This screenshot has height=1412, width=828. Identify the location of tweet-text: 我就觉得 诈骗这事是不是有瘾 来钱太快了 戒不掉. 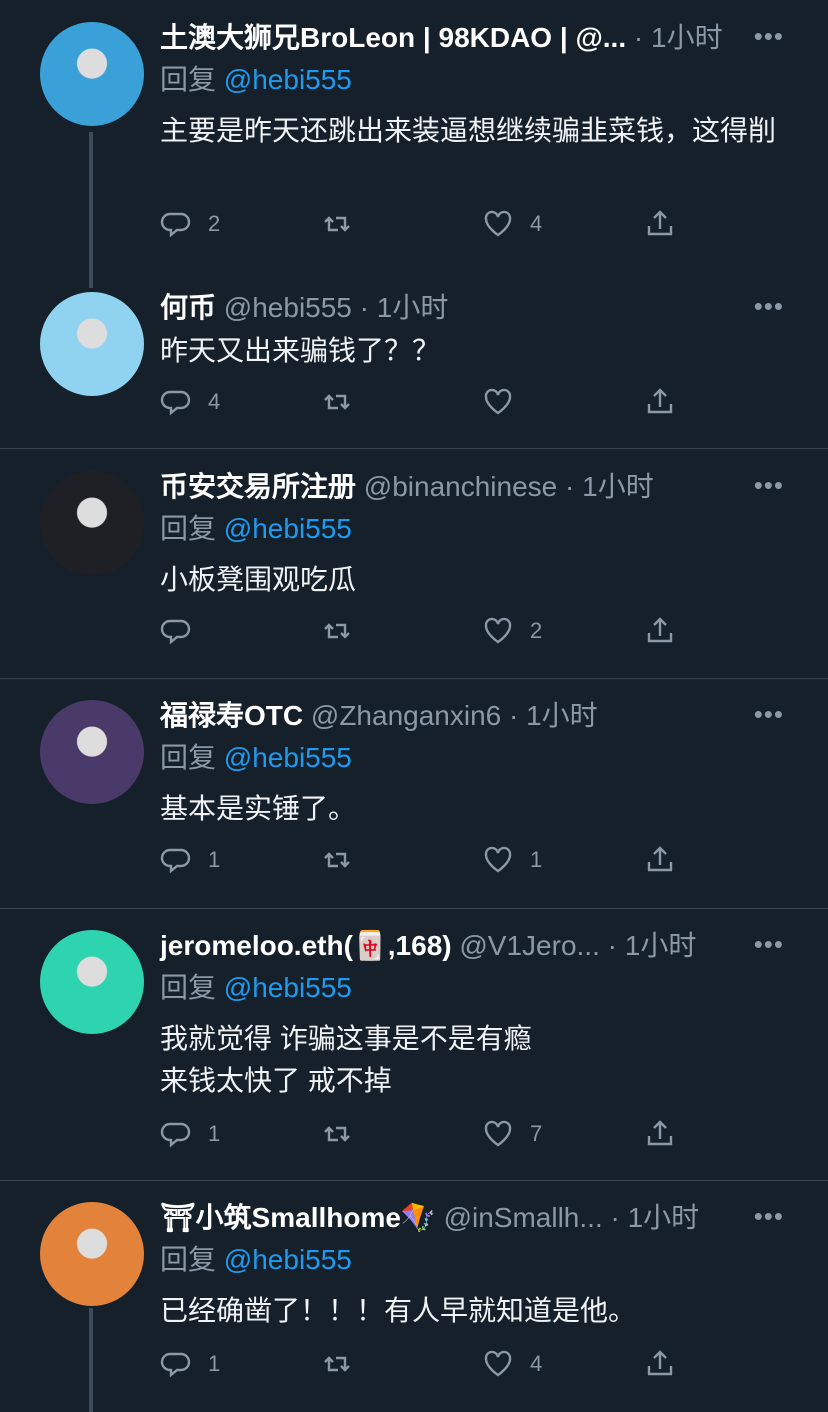
(346, 1059).